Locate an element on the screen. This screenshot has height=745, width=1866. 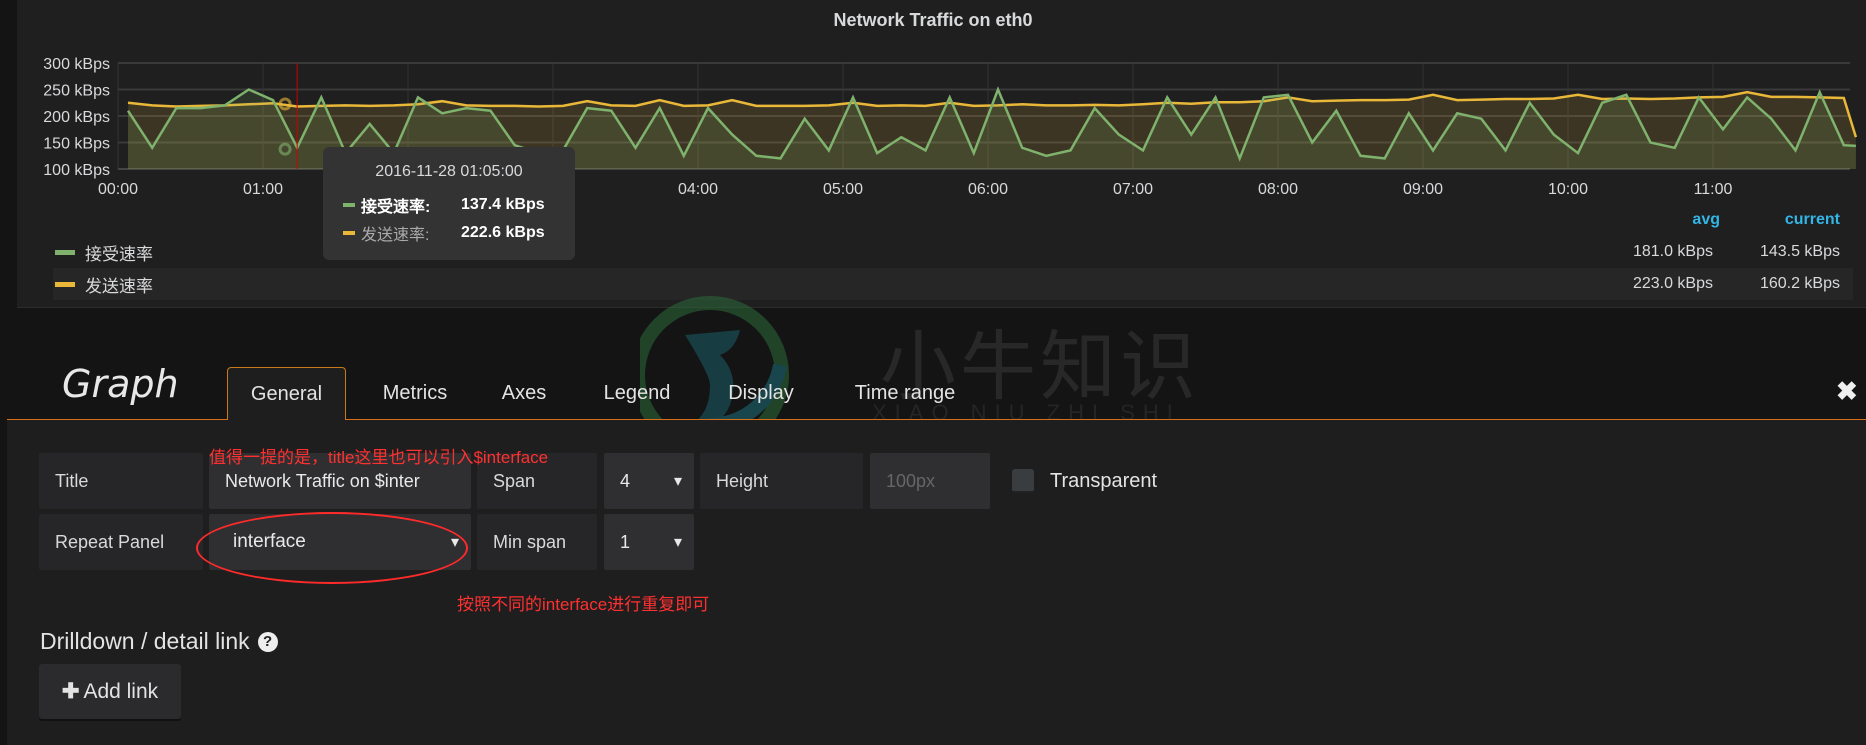
add-link-label: Add link is located at coordinates (121, 691).